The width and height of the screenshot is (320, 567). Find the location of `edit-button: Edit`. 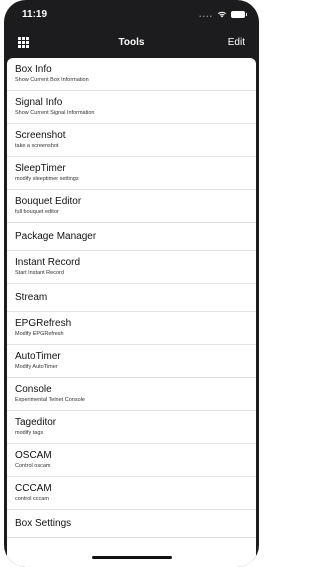

edit-button: Edit is located at coordinates (236, 42).